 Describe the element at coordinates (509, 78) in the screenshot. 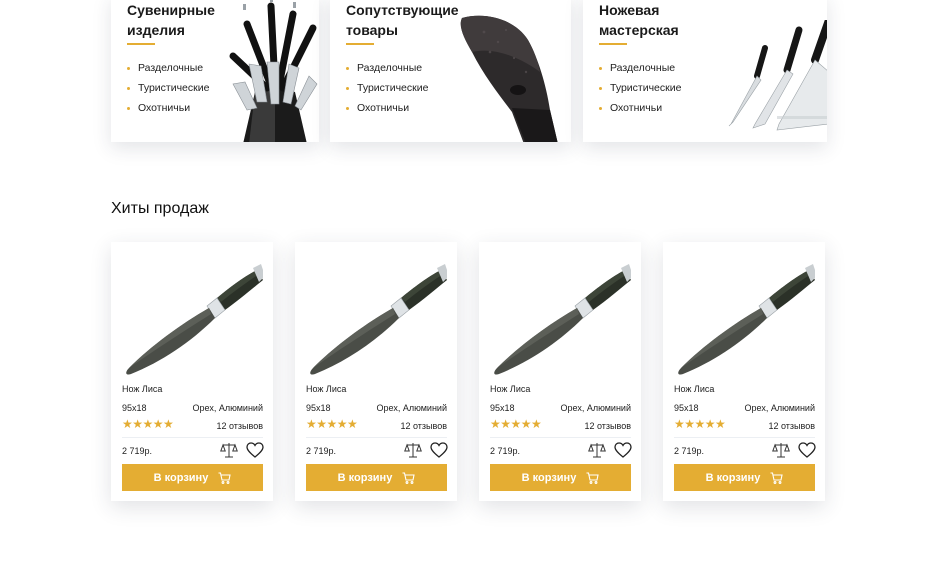

I see `knife-sheath-icon` at that location.